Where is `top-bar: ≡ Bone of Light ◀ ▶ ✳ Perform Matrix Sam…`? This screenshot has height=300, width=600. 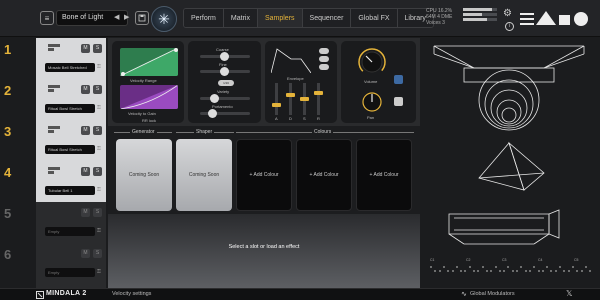 top-bar: ≡ Bone of Light ◀ ▶ ✳ Perform Matrix Sam… is located at coordinates (300, 18).